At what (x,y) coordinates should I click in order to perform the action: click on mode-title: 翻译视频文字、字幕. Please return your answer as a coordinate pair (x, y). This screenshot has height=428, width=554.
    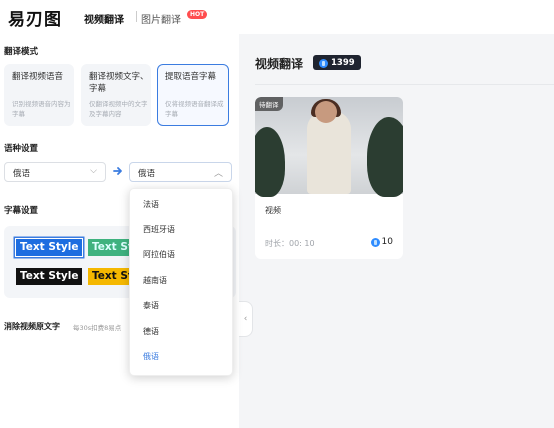
    Looking at the image, I should click on (119, 83).